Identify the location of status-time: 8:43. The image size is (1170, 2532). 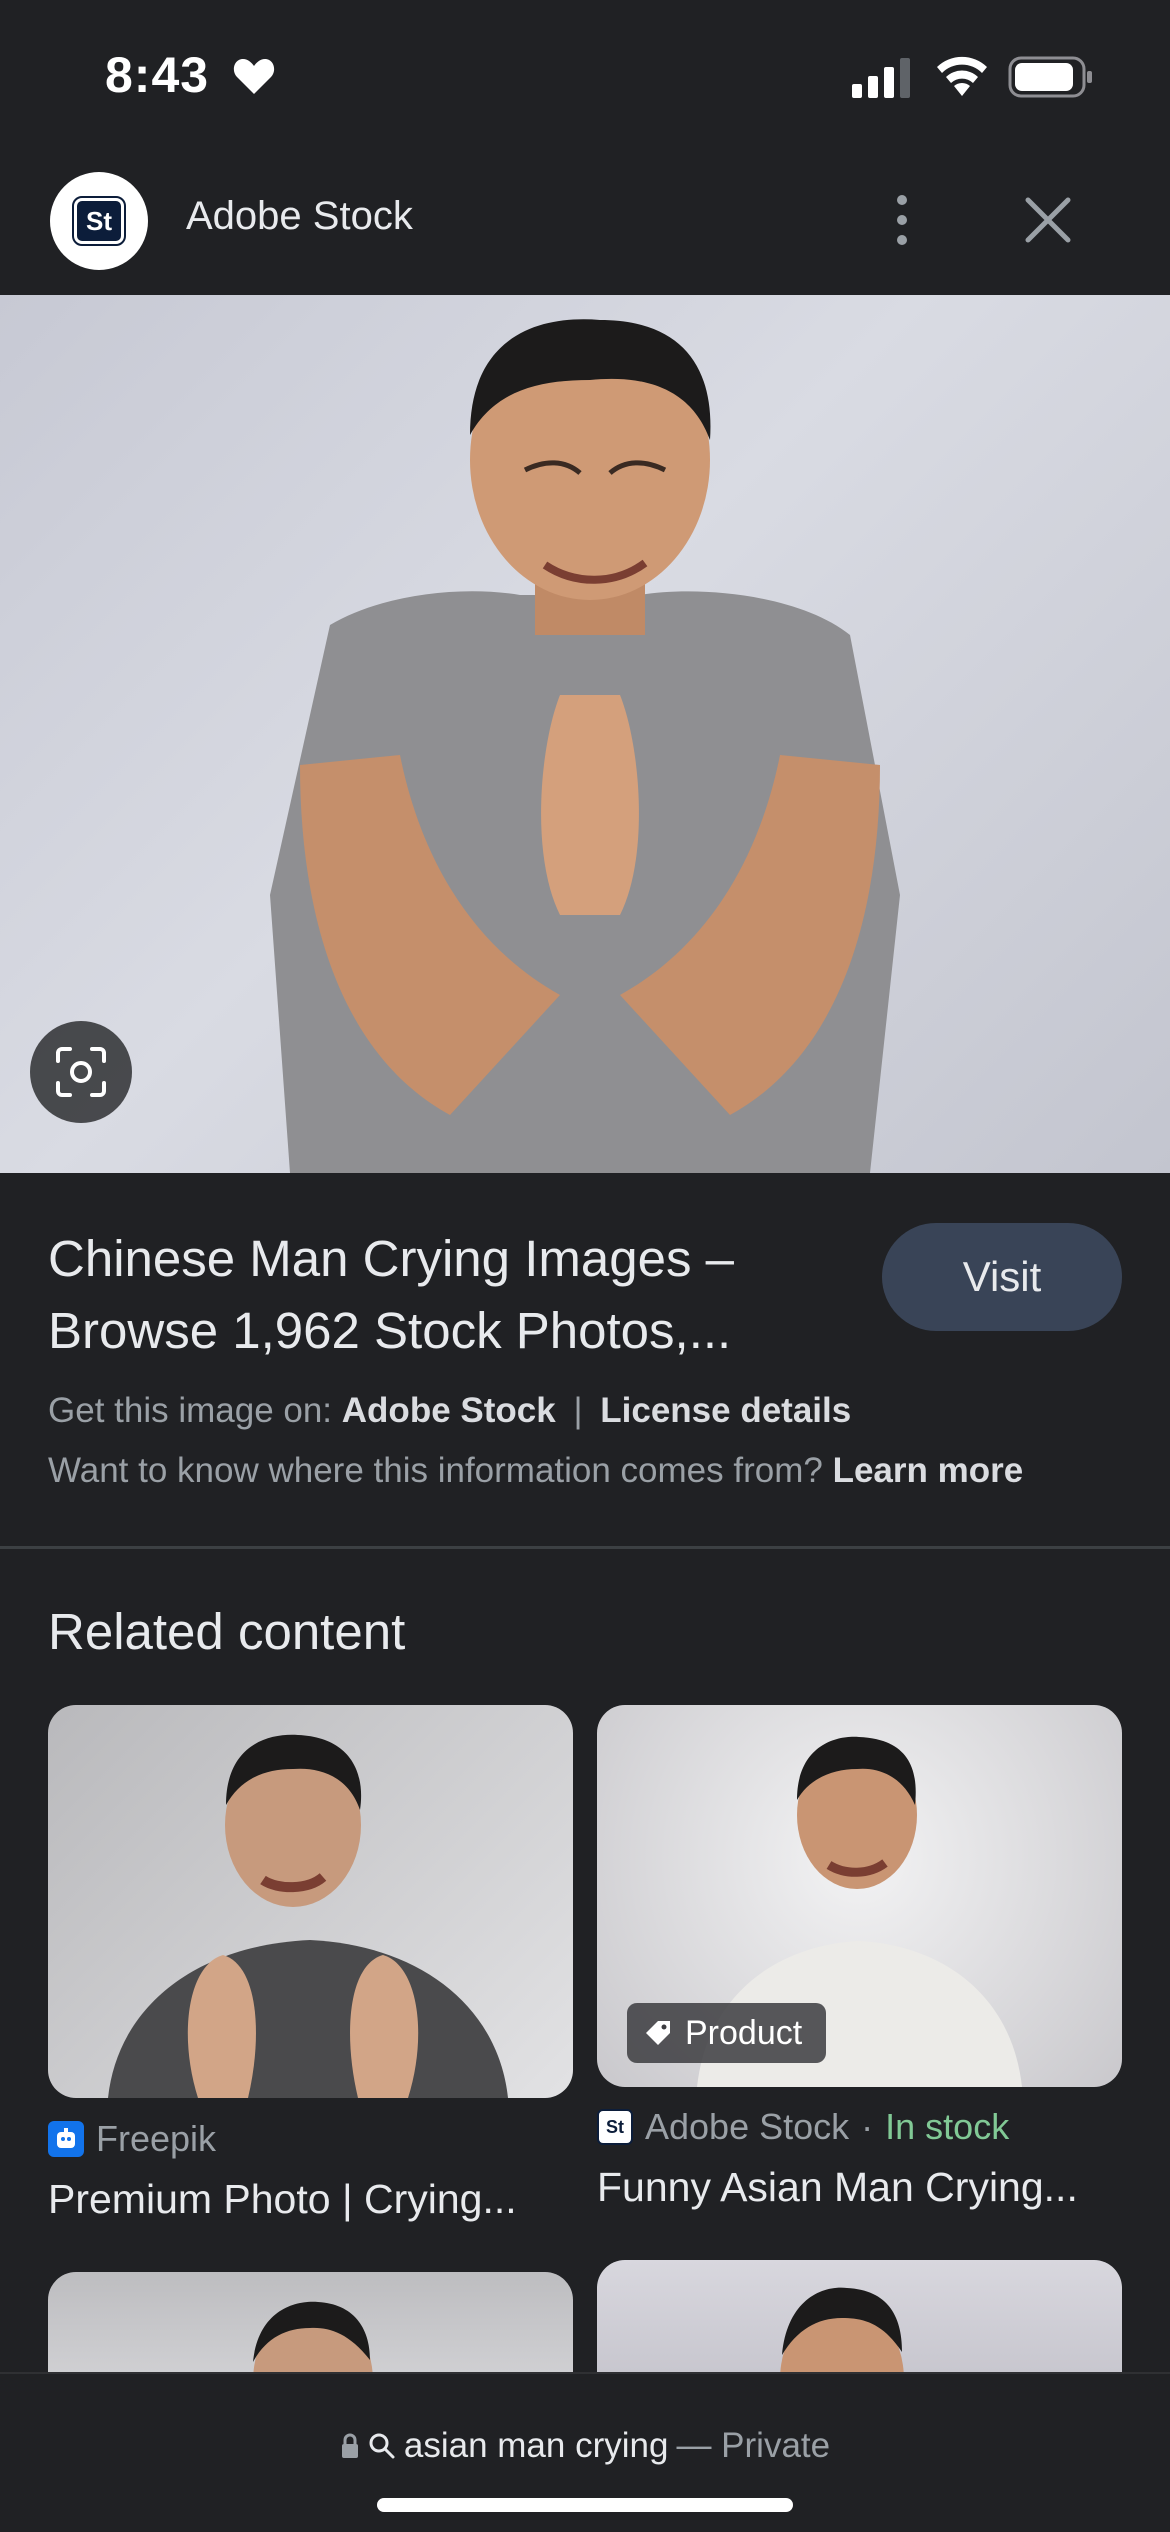
(157, 75).